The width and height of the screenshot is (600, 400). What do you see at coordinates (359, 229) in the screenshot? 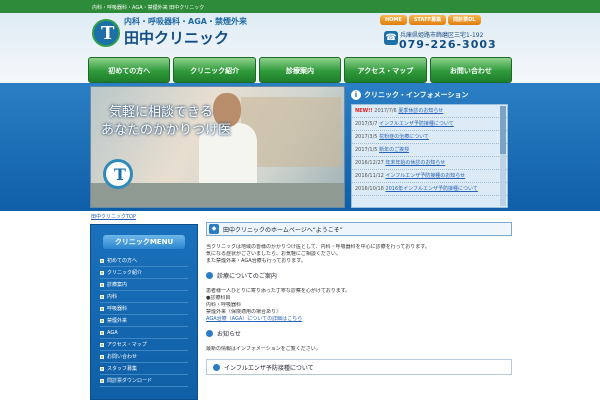
I see `page-title: ◆ 田中クリニックのホームページへ“ようこそ”` at bounding box center [359, 229].